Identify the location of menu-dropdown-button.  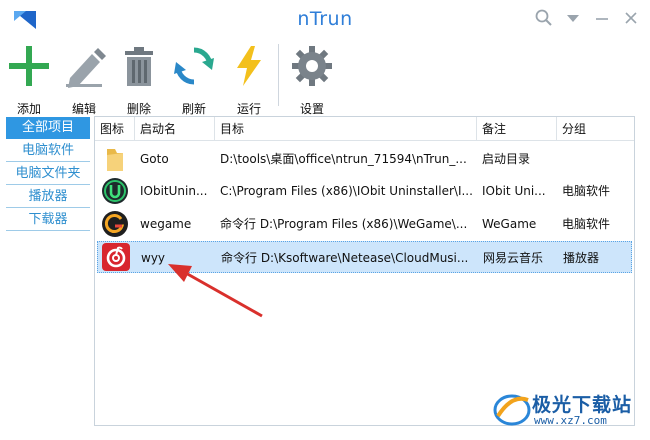
(573, 18).